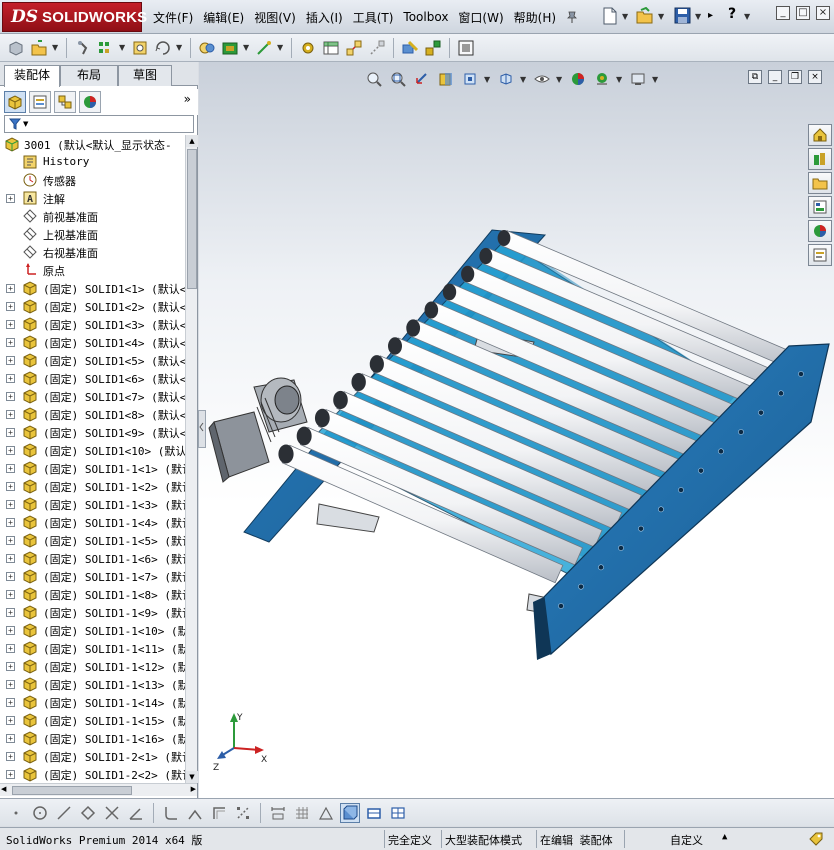 This screenshot has height=850, width=834. I want to click on tree-component: + (固定) SOLID1<10> (默认, so click(93, 450).